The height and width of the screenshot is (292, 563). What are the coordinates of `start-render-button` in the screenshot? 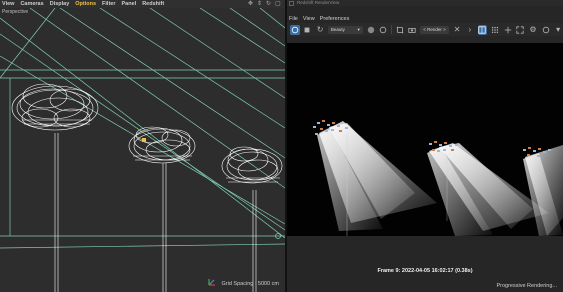 It's located at (295, 29).